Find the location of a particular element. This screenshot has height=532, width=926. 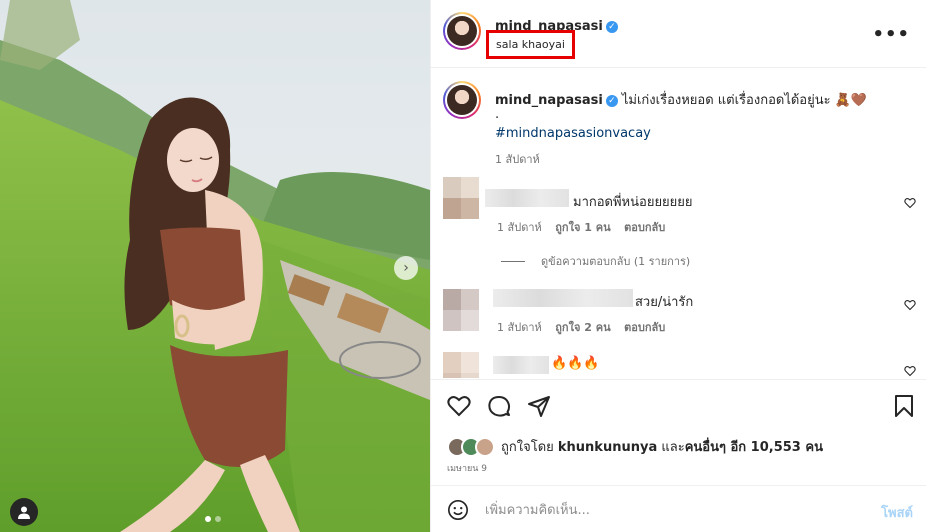

chevron-right-icon: › is located at coordinates (406, 268).